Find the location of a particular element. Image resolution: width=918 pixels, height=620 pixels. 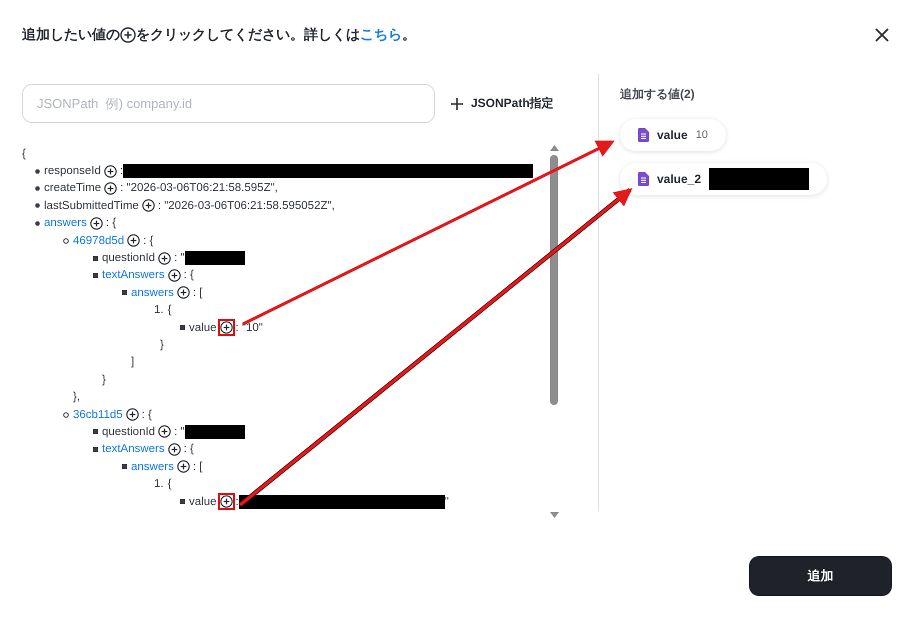

add-button: 追加 is located at coordinates (820, 576).